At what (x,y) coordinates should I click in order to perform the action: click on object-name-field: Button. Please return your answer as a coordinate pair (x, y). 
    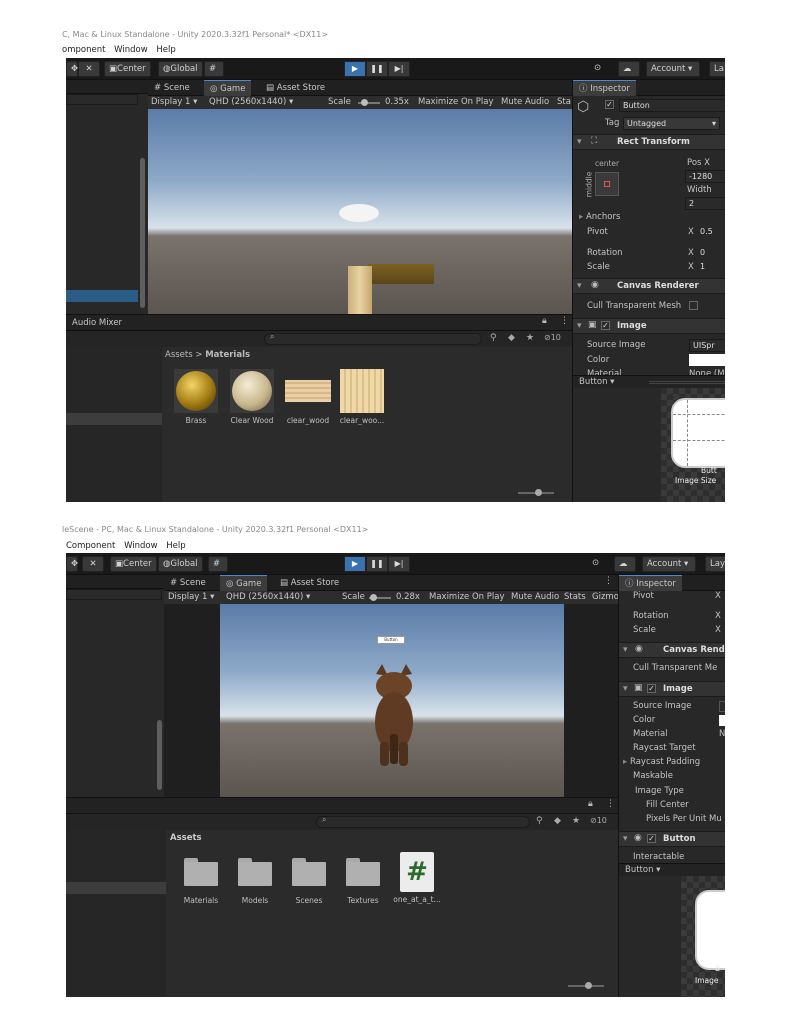
    Looking at the image, I should click on (672, 105).